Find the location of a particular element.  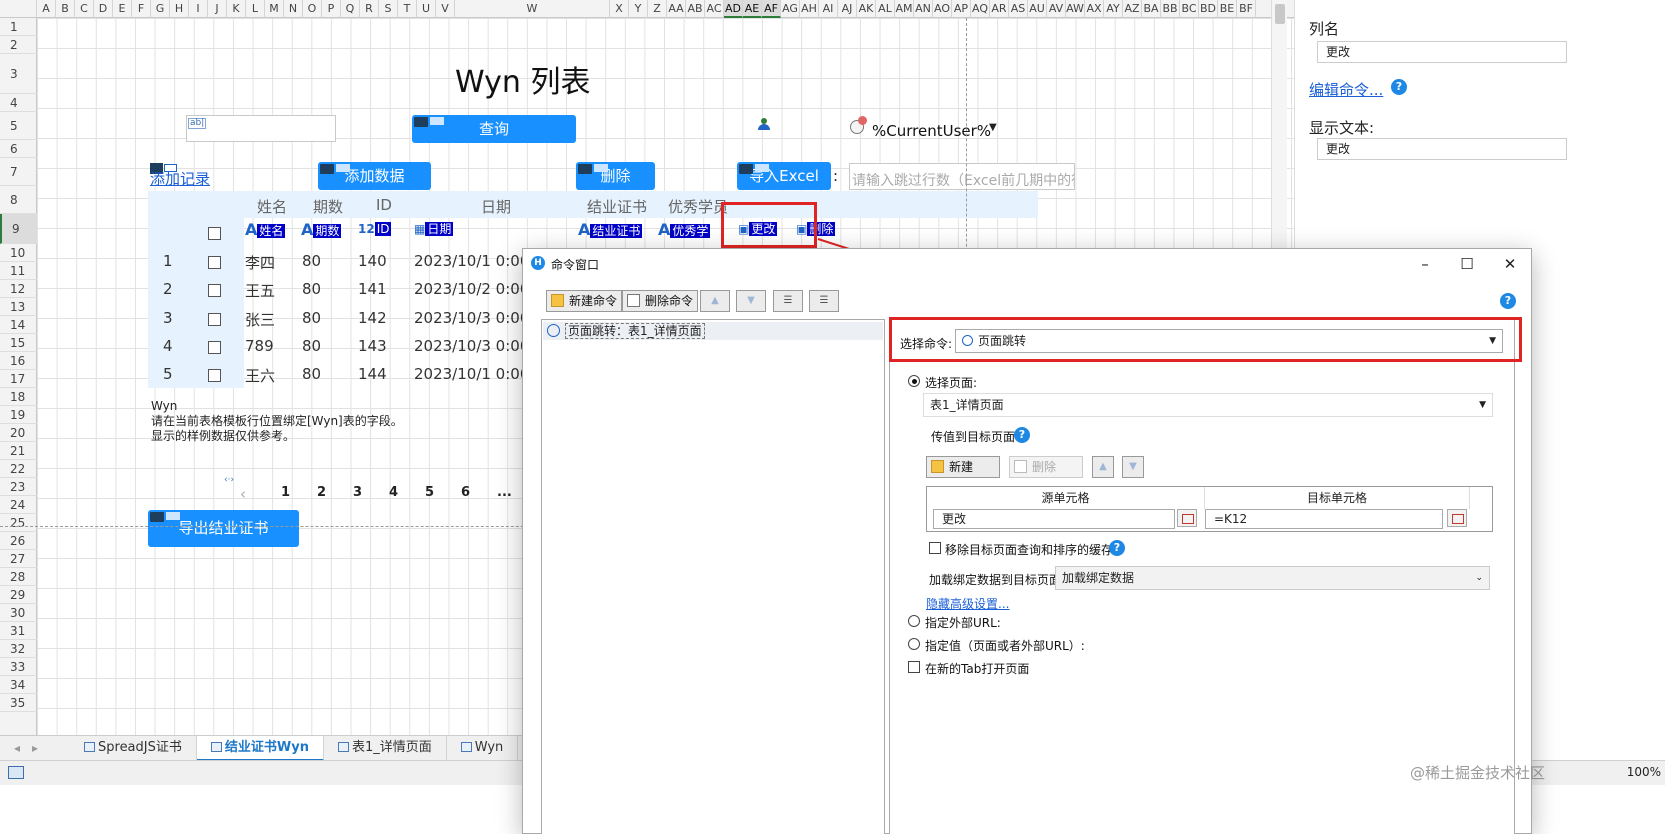

source-cell-field: 更改 is located at coordinates (1054, 519).